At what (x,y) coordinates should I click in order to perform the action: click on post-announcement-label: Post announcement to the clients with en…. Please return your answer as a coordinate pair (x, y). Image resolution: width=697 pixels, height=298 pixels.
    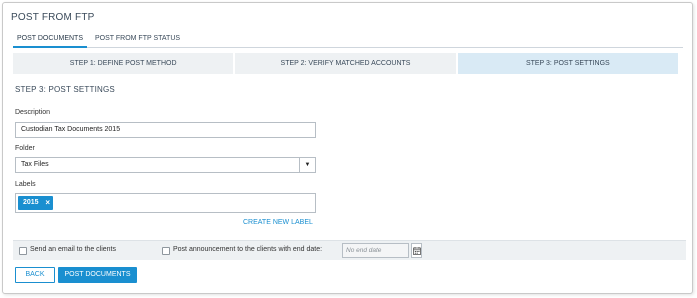
    Looking at the image, I should click on (248, 249).